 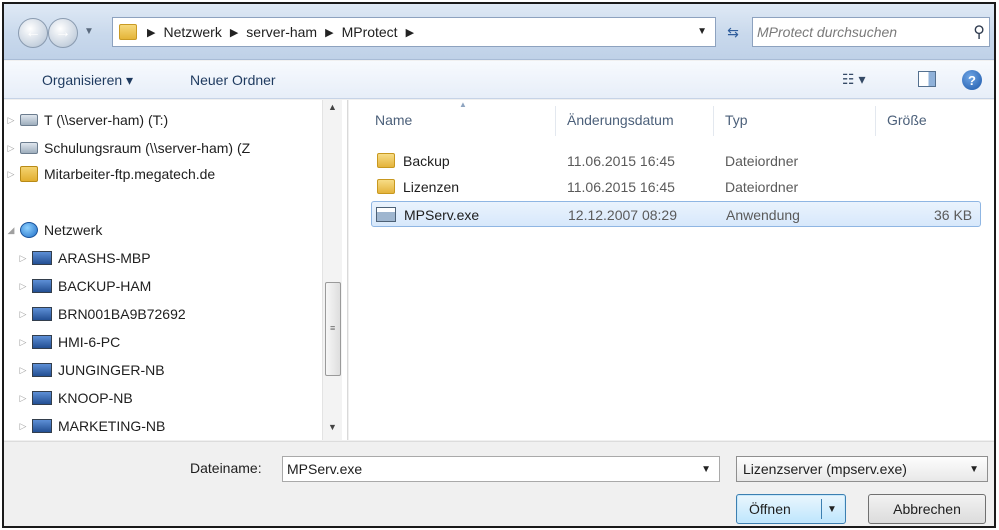 What do you see at coordinates (953, 215) in the screenshot?
I see `file-size: 36 KB` at bounding box center [953, 215].